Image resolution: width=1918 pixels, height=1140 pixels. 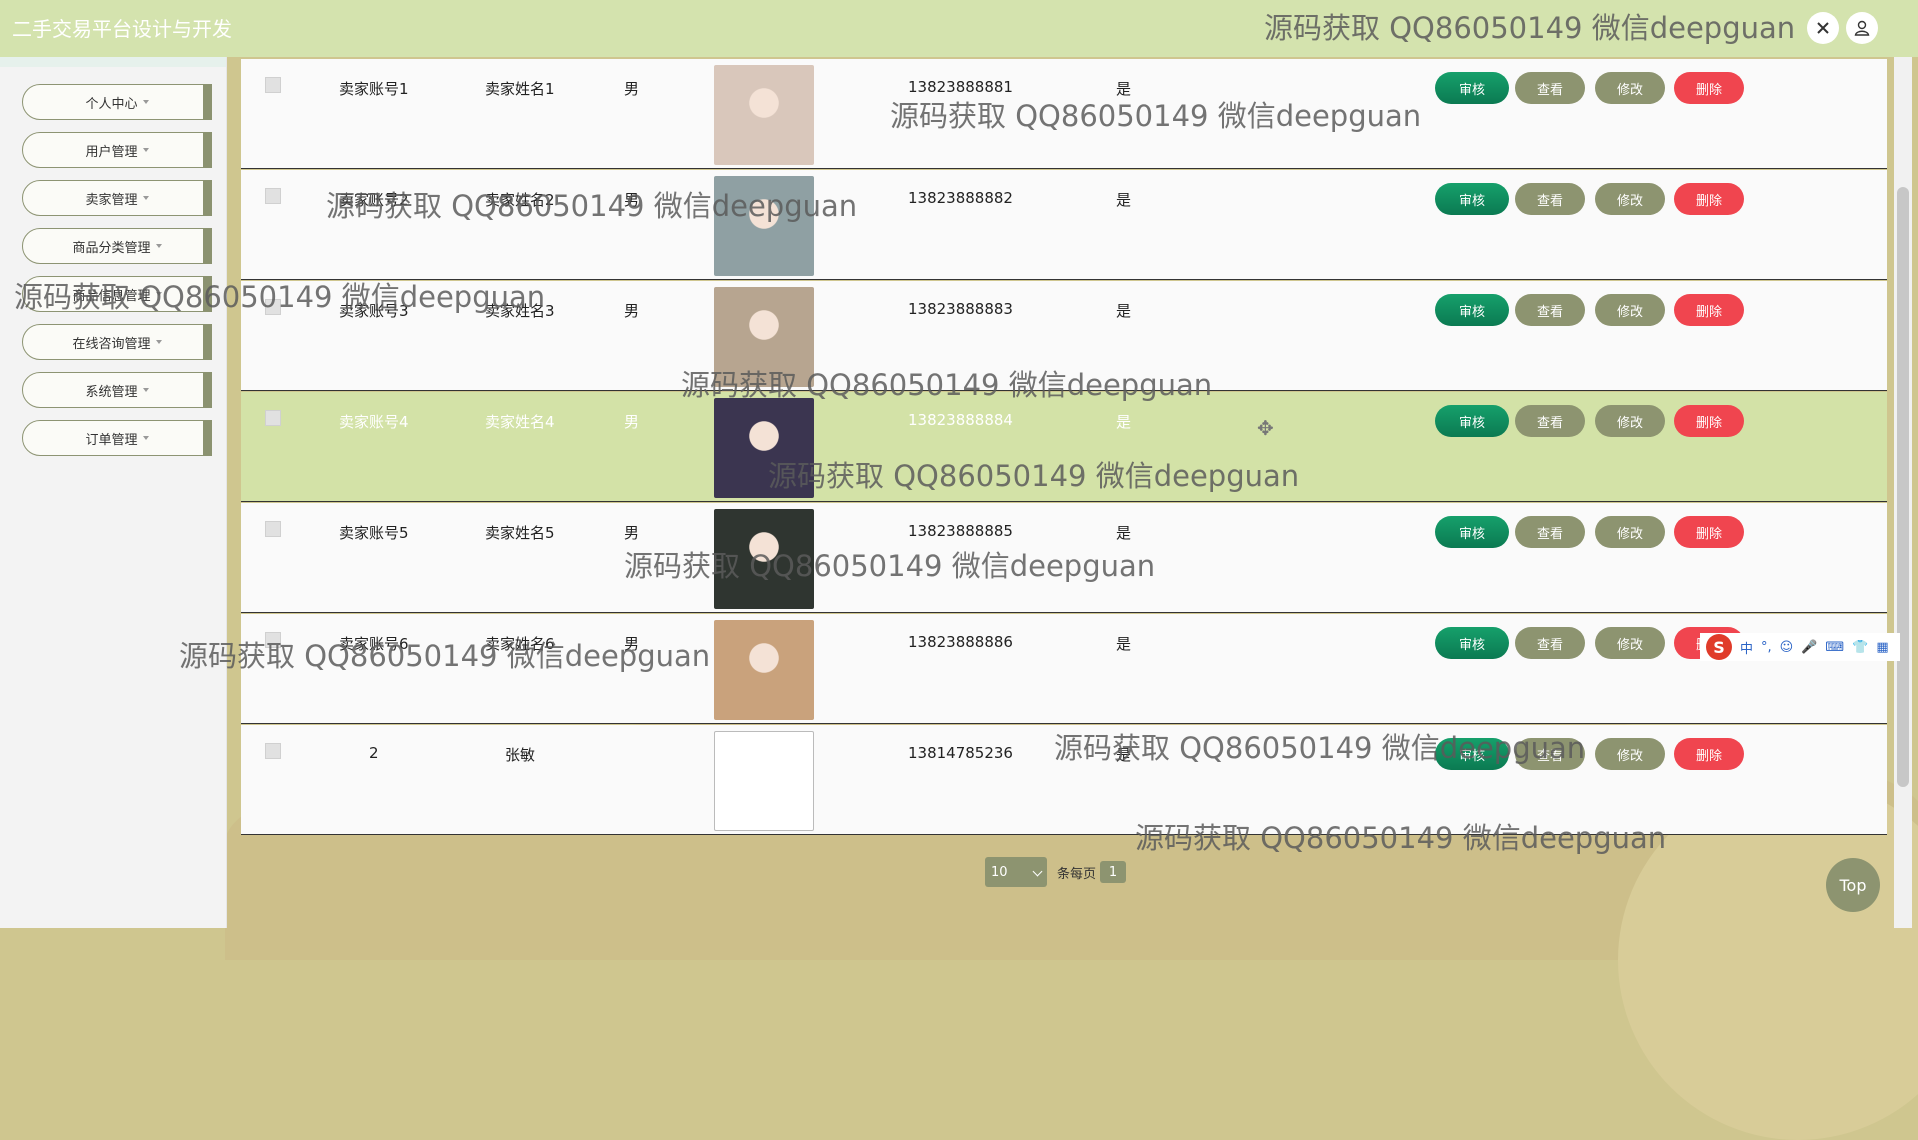 What do you see at coordinates (1860, 647) in the screenshot?
I see `skin-icon: 👕` at bounding box center [1860, 647].